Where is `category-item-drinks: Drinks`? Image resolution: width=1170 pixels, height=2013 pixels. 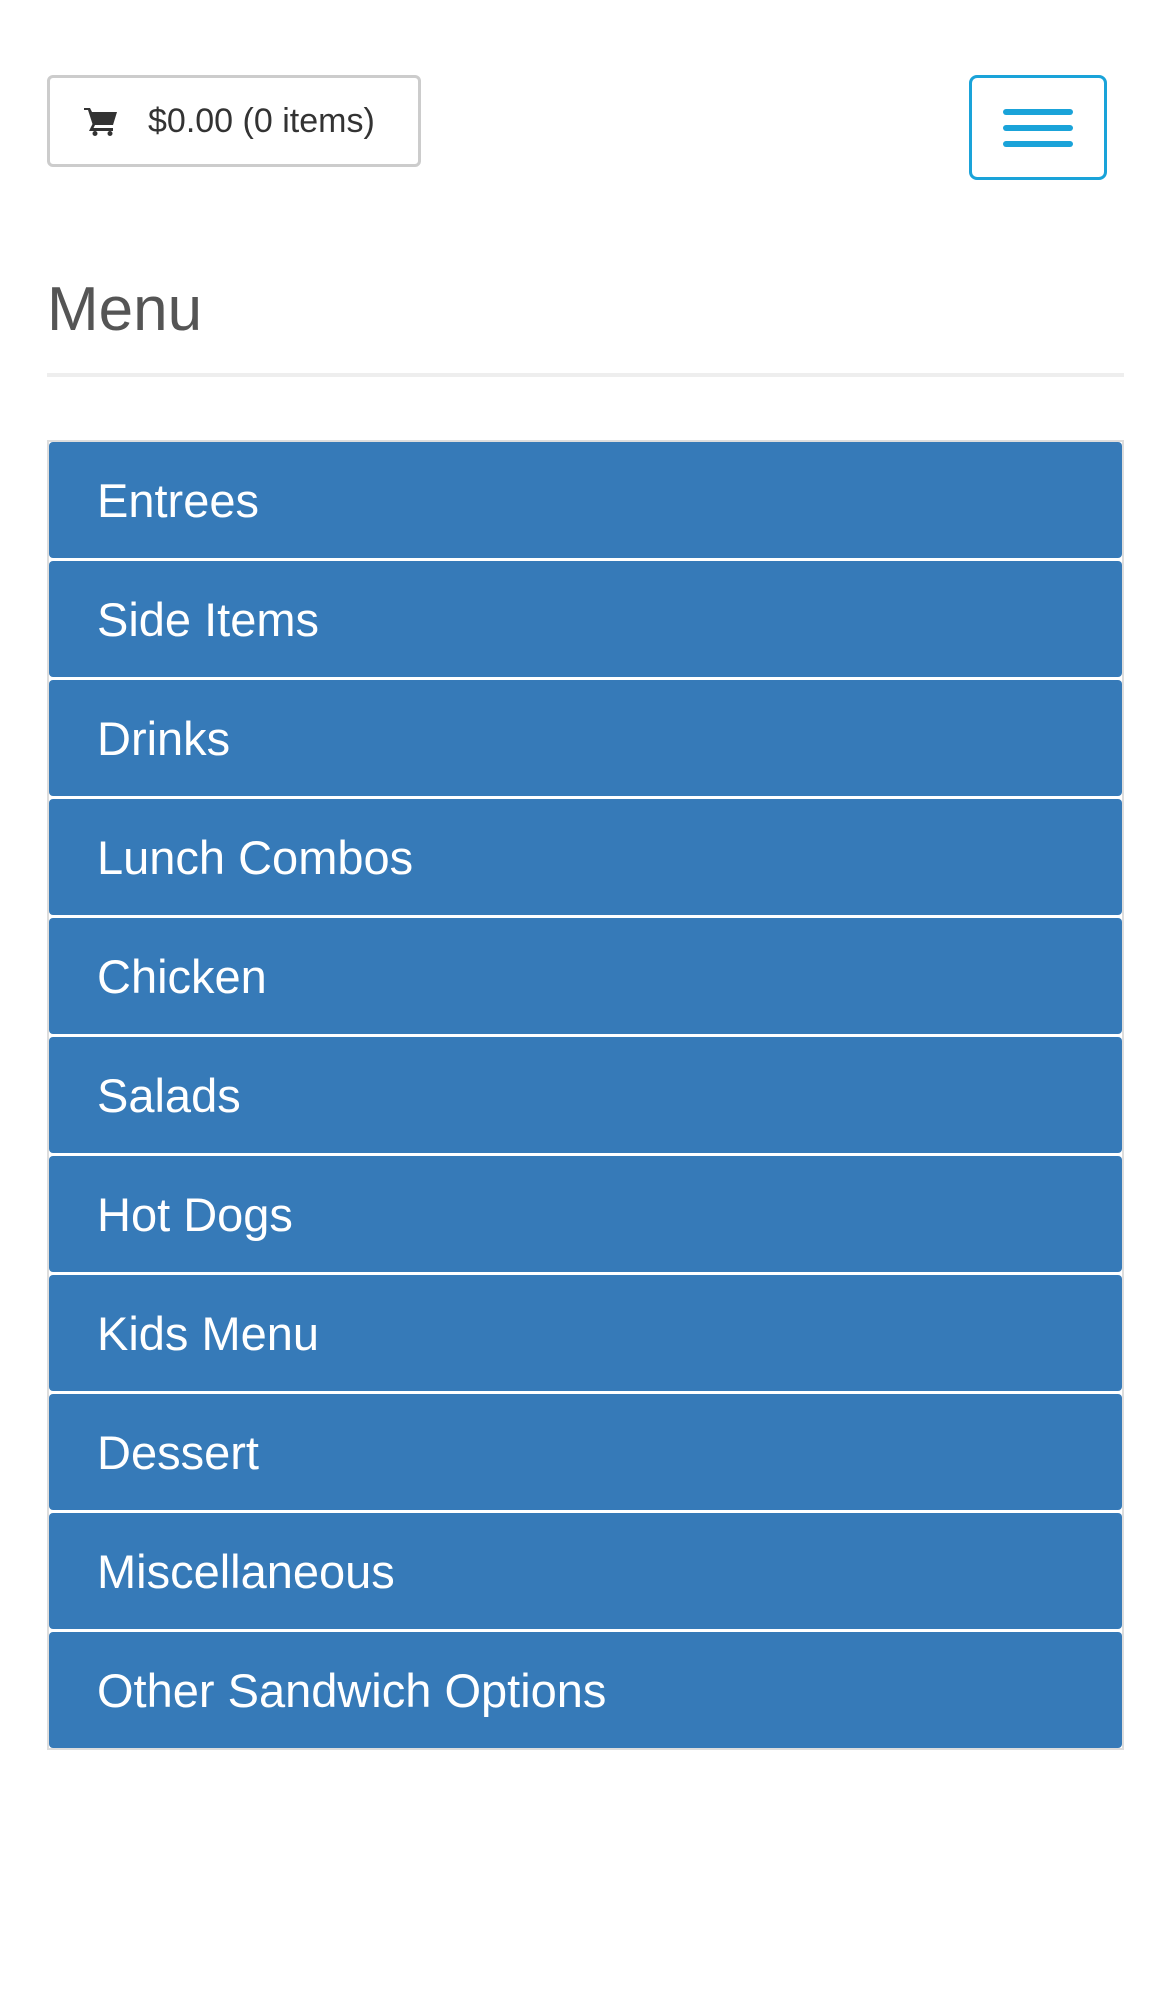
category-item-drinks: Drinks is located at coordinates (585, 738).